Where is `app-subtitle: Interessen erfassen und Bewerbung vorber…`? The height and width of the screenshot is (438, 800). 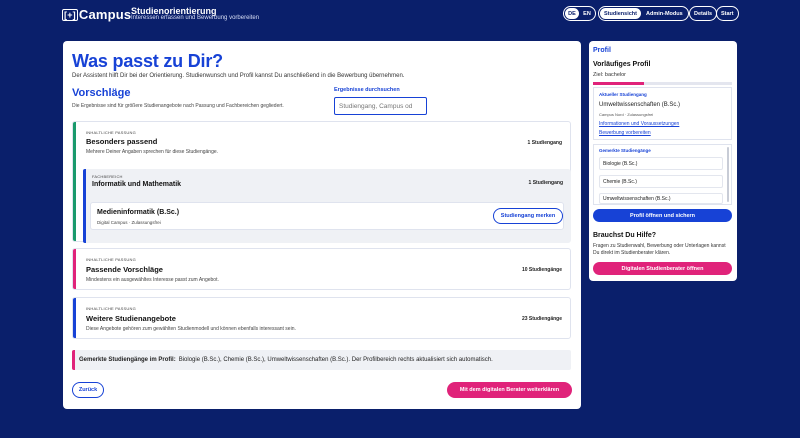 app-subtitle: Interessen erfassen und Bewerbung vorber… is located at coordinates (195, 18).